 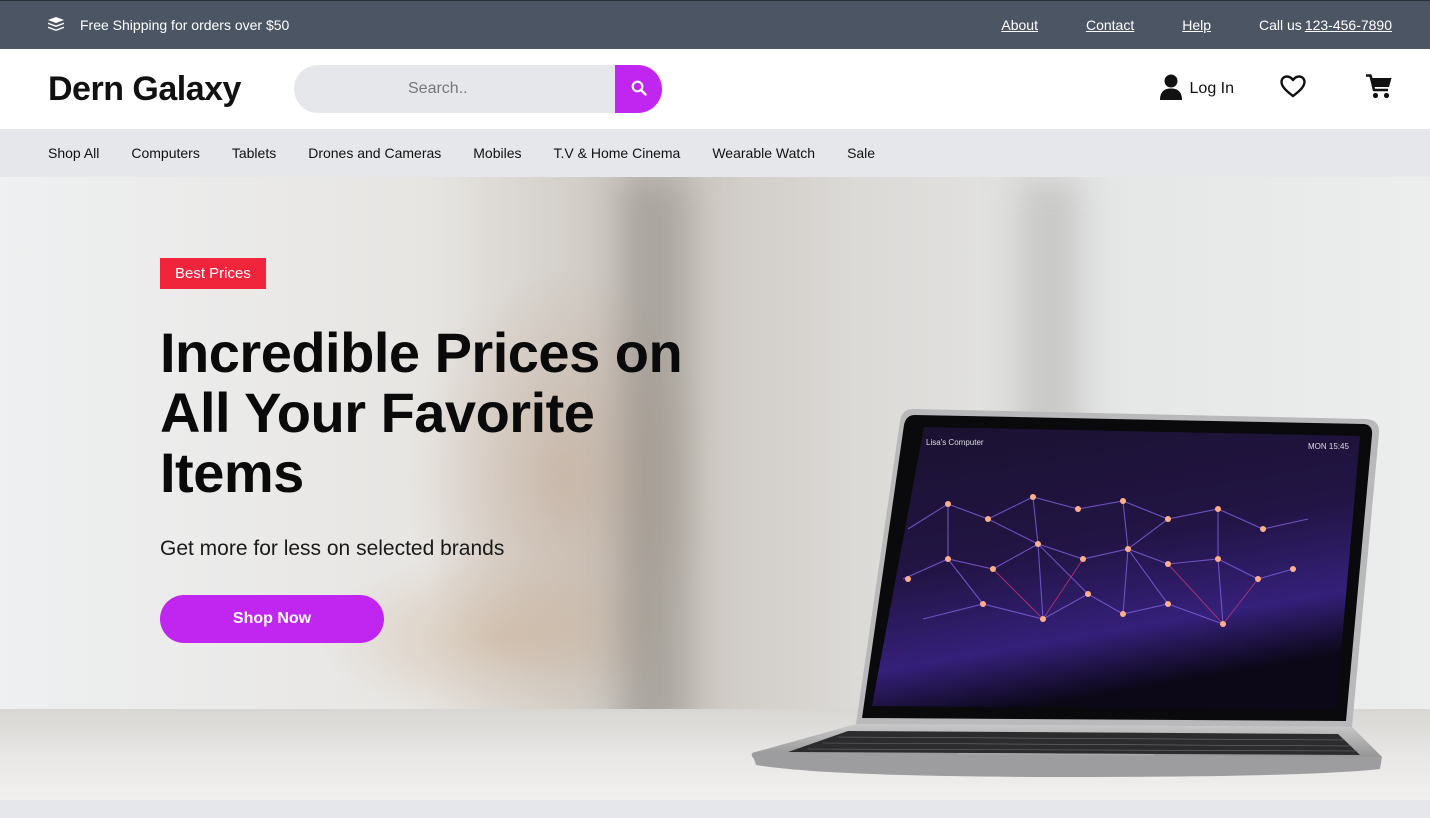 What do you see at coordinates (1348, 25) in the screenshot?
I see `phone-link: 123-456-7890` at bounding box center [1348, 25].